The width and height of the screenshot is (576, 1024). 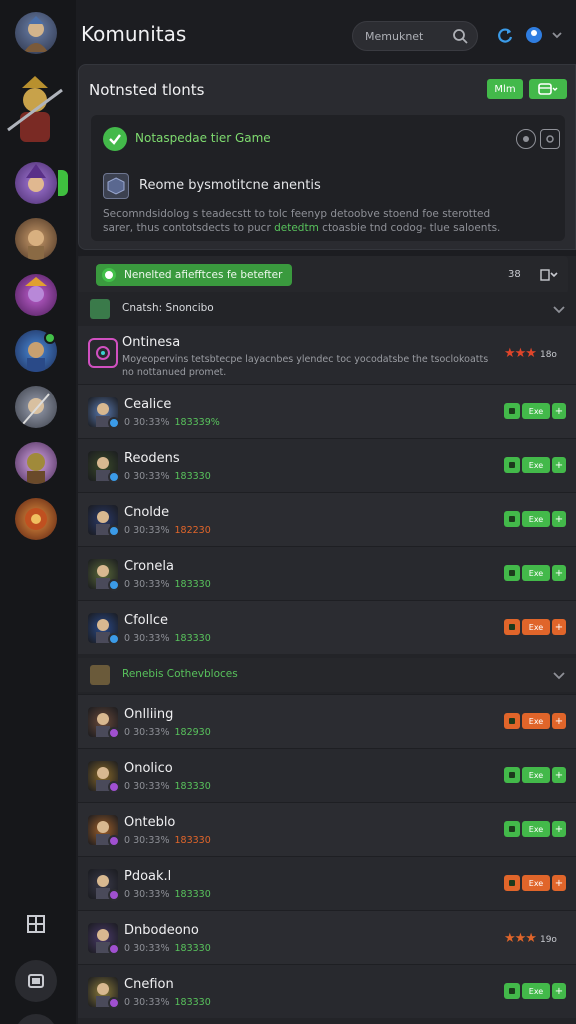 I want to click on community-name: Pdoak.l, so click(x=148, y=876).